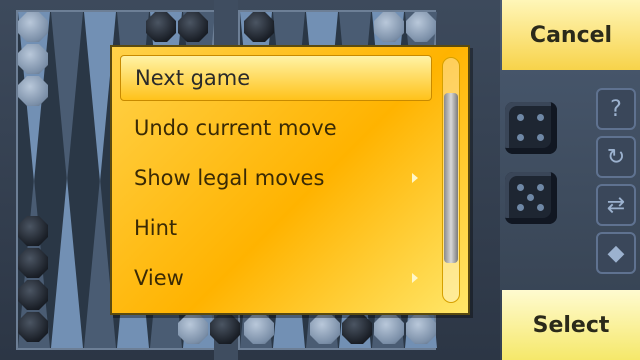 The image size is (640, 360). Describe the element at coordinates (276, 78) in the screenshot. I see `menu-item-next-game: Next game` at that location.